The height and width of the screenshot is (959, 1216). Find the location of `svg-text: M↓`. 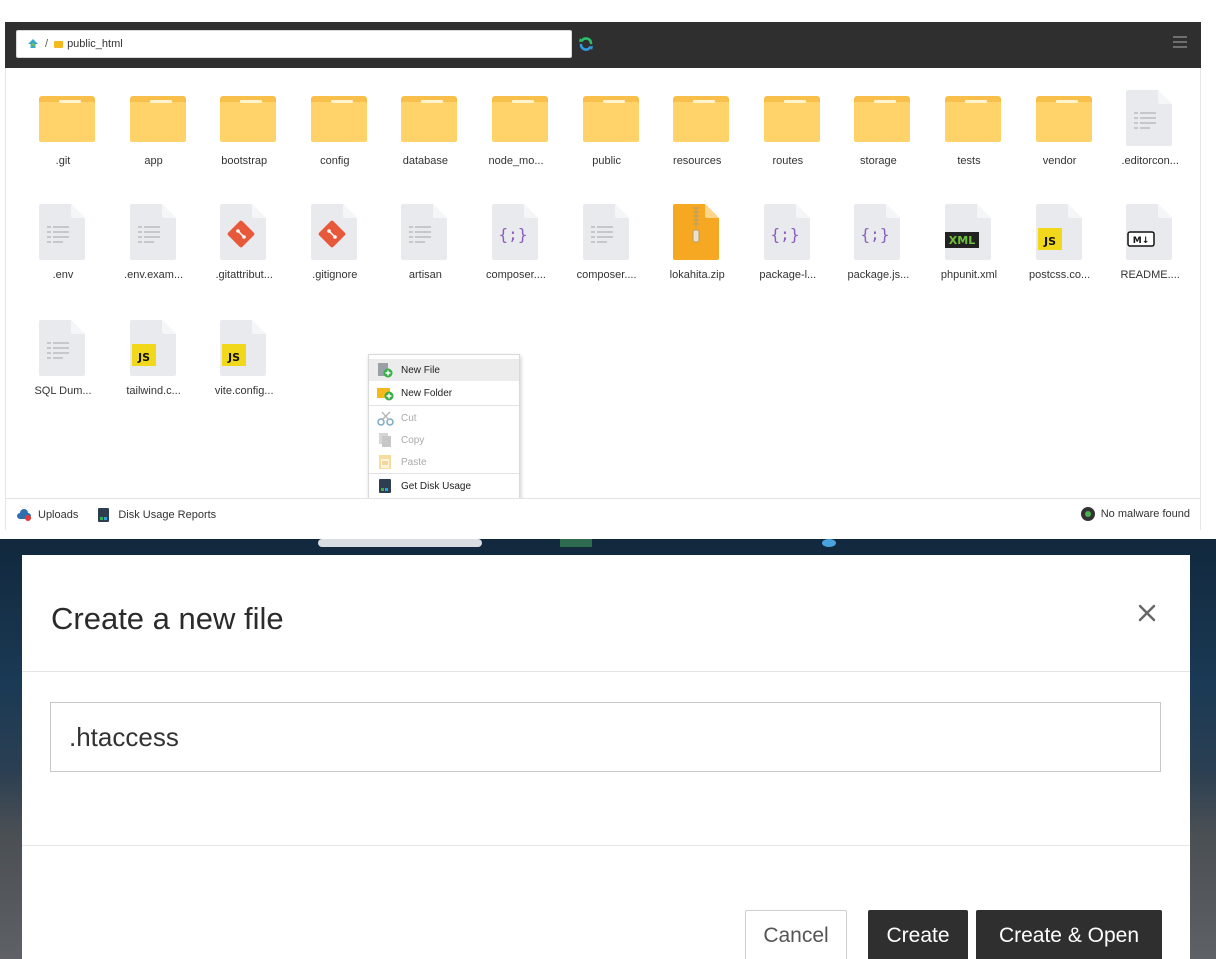

svg-text: M↓ is located at coordinates (1141, 241).